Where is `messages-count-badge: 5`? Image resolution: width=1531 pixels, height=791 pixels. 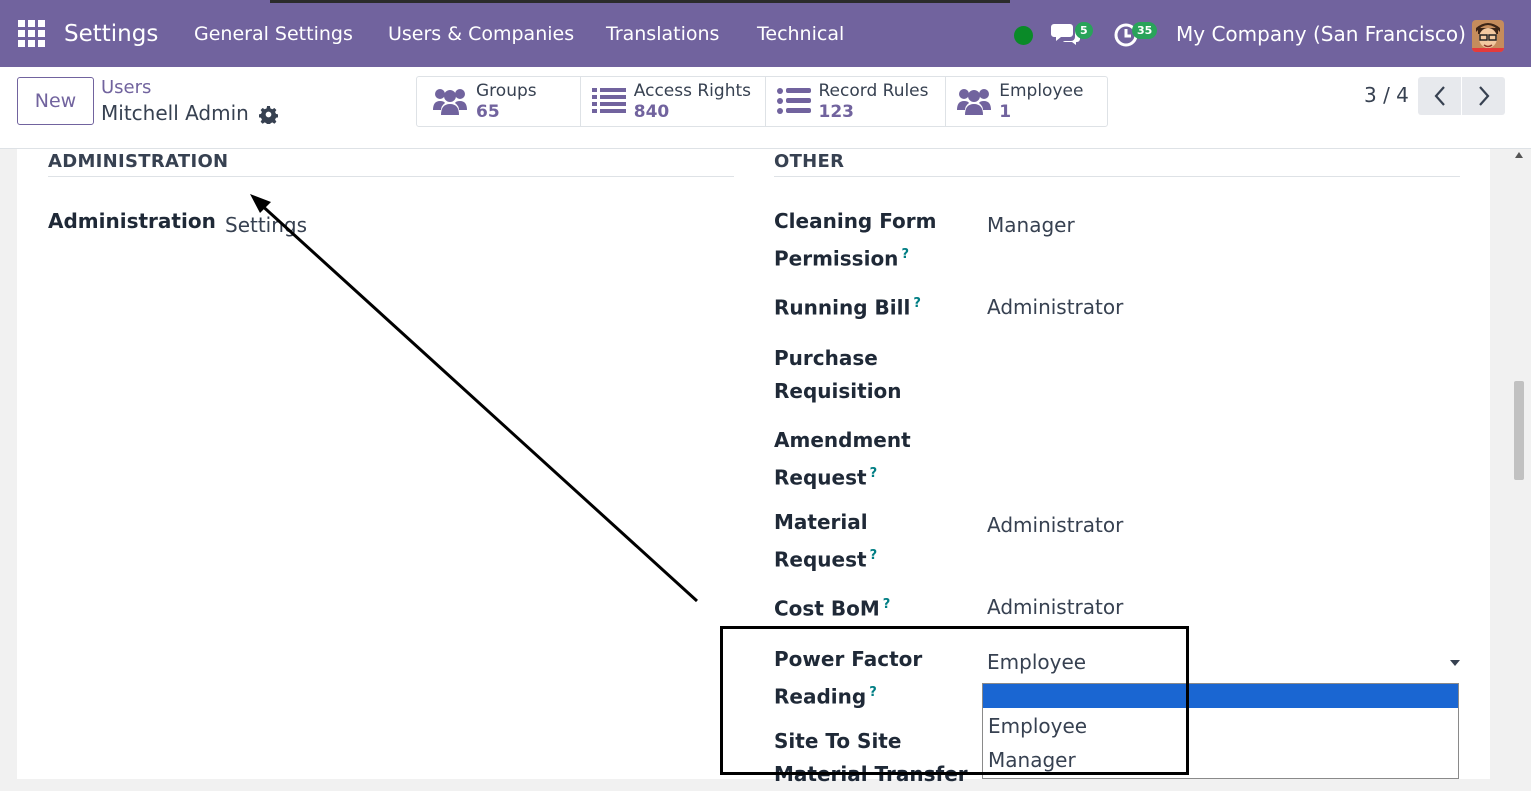 messages-count-badge: 5 is located at coordinates (1084, 30).